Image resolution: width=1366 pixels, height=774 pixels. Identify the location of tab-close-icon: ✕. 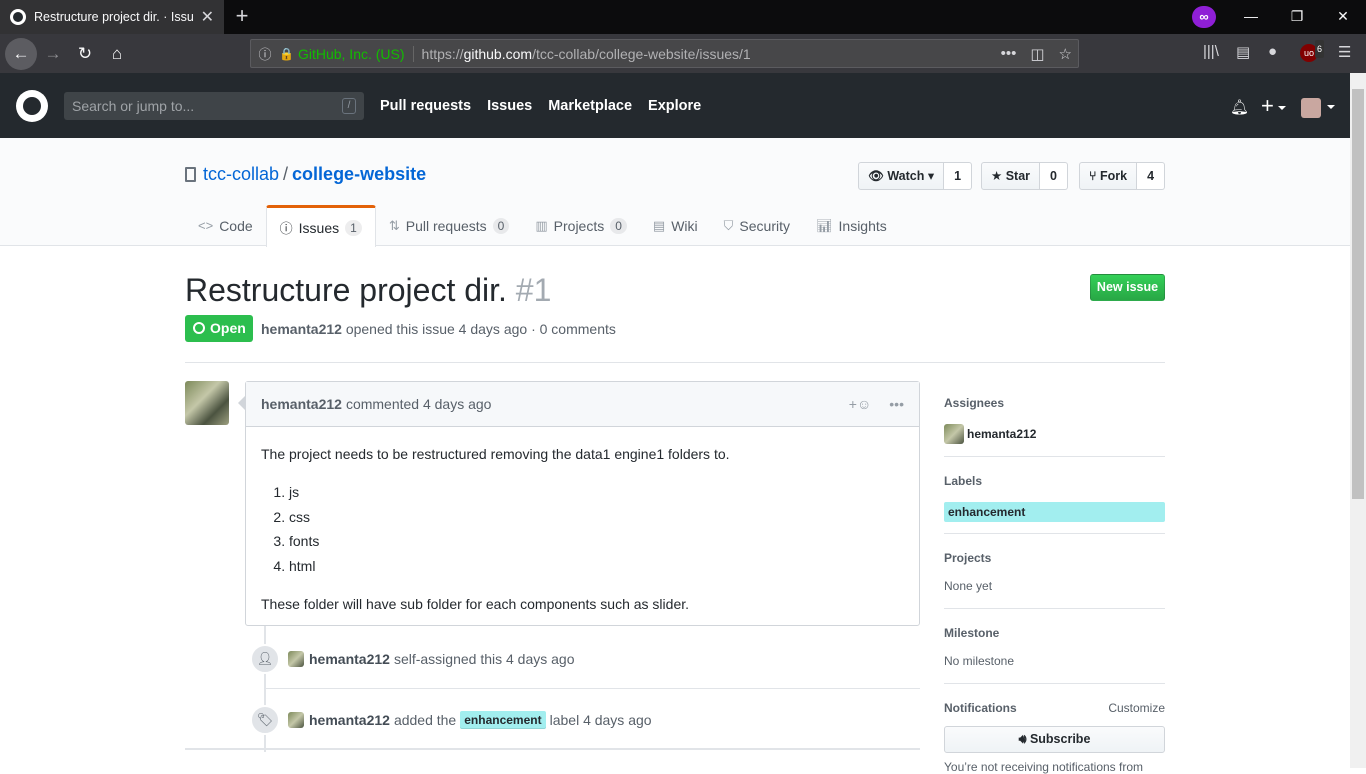
(207, 17).